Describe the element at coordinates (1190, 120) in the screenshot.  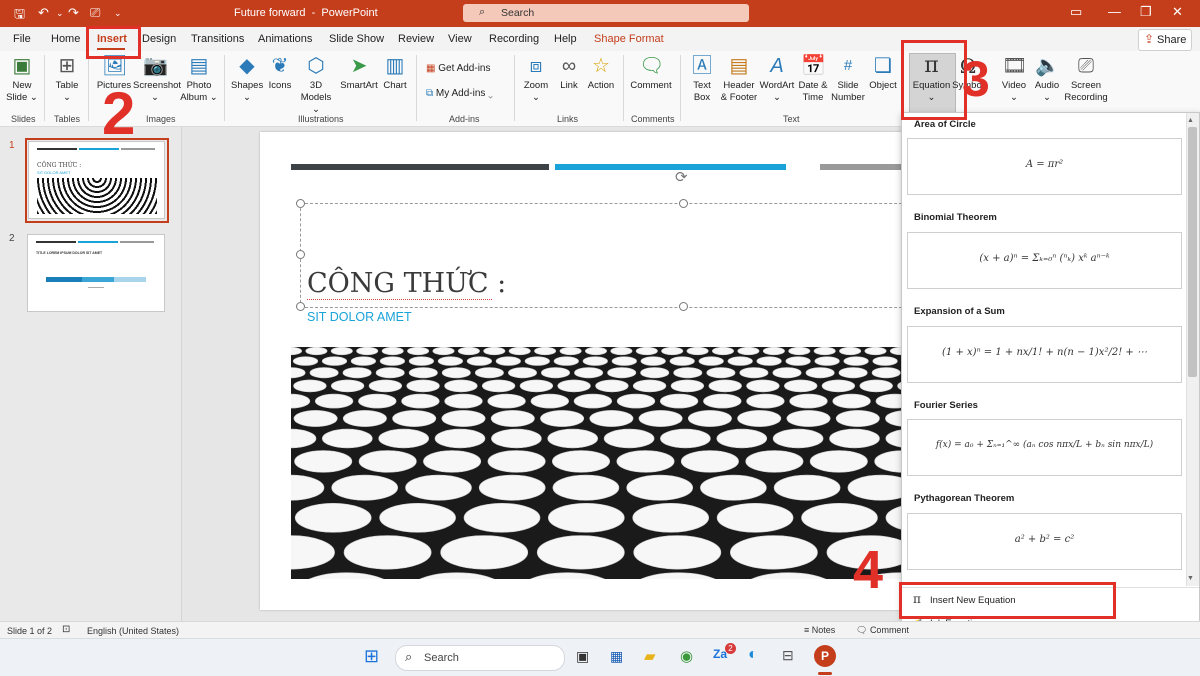
I see `scroll-up-icon: ▲` at that location.